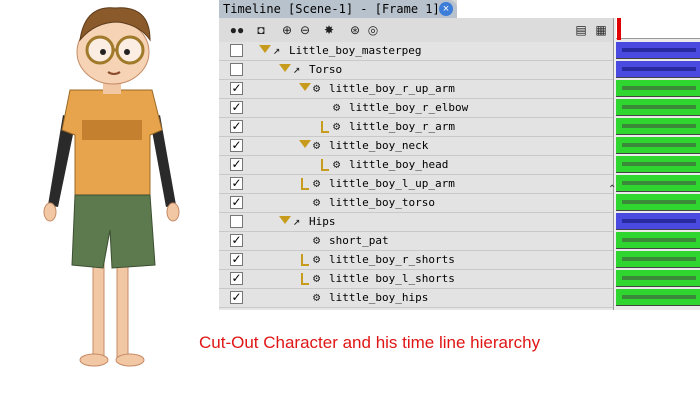  What do you see at coordinates (416, 89) in the screenshot?
I see `layer-row: ✓ ⚙ little_boy_r_up_arm` at bounding box center [416, 89].